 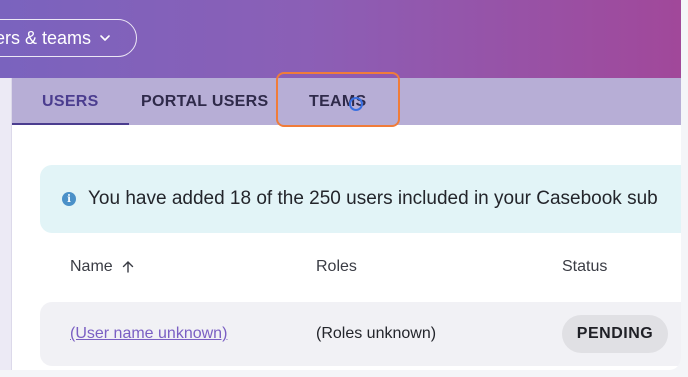 What do you see at coordinates (615, 334) in the screenshot?
I see `status-badge: PENDING` at bounding box center [615, 334].